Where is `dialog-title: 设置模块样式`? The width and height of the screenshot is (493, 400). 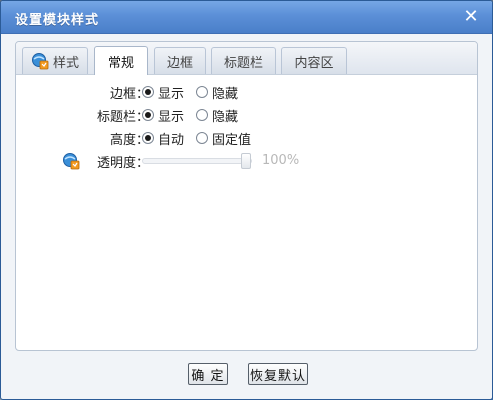 dialog-title: 设置模块样式 is located at coordinates (57, 20).